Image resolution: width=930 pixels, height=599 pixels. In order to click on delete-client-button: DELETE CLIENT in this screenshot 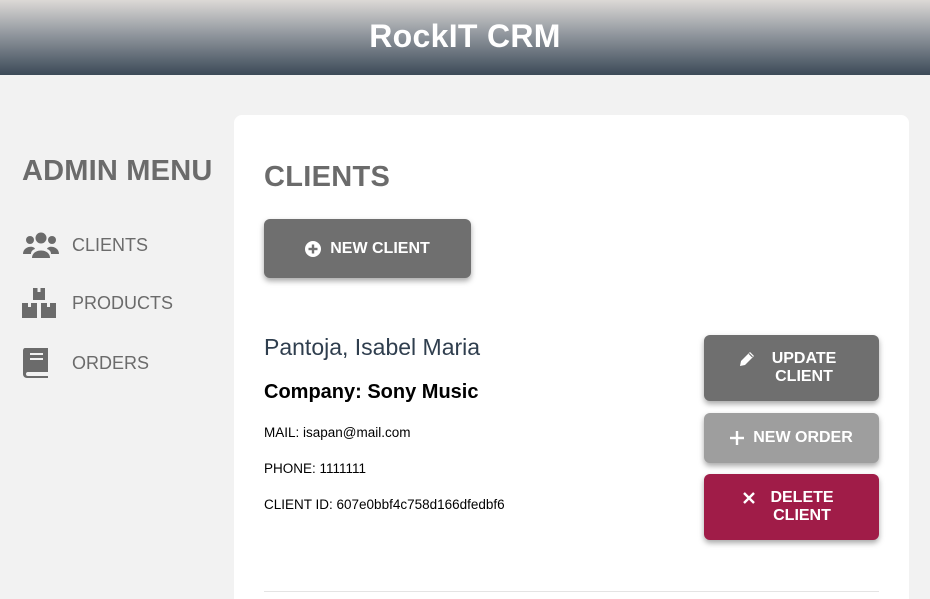, I will do `click(791, 507)`.